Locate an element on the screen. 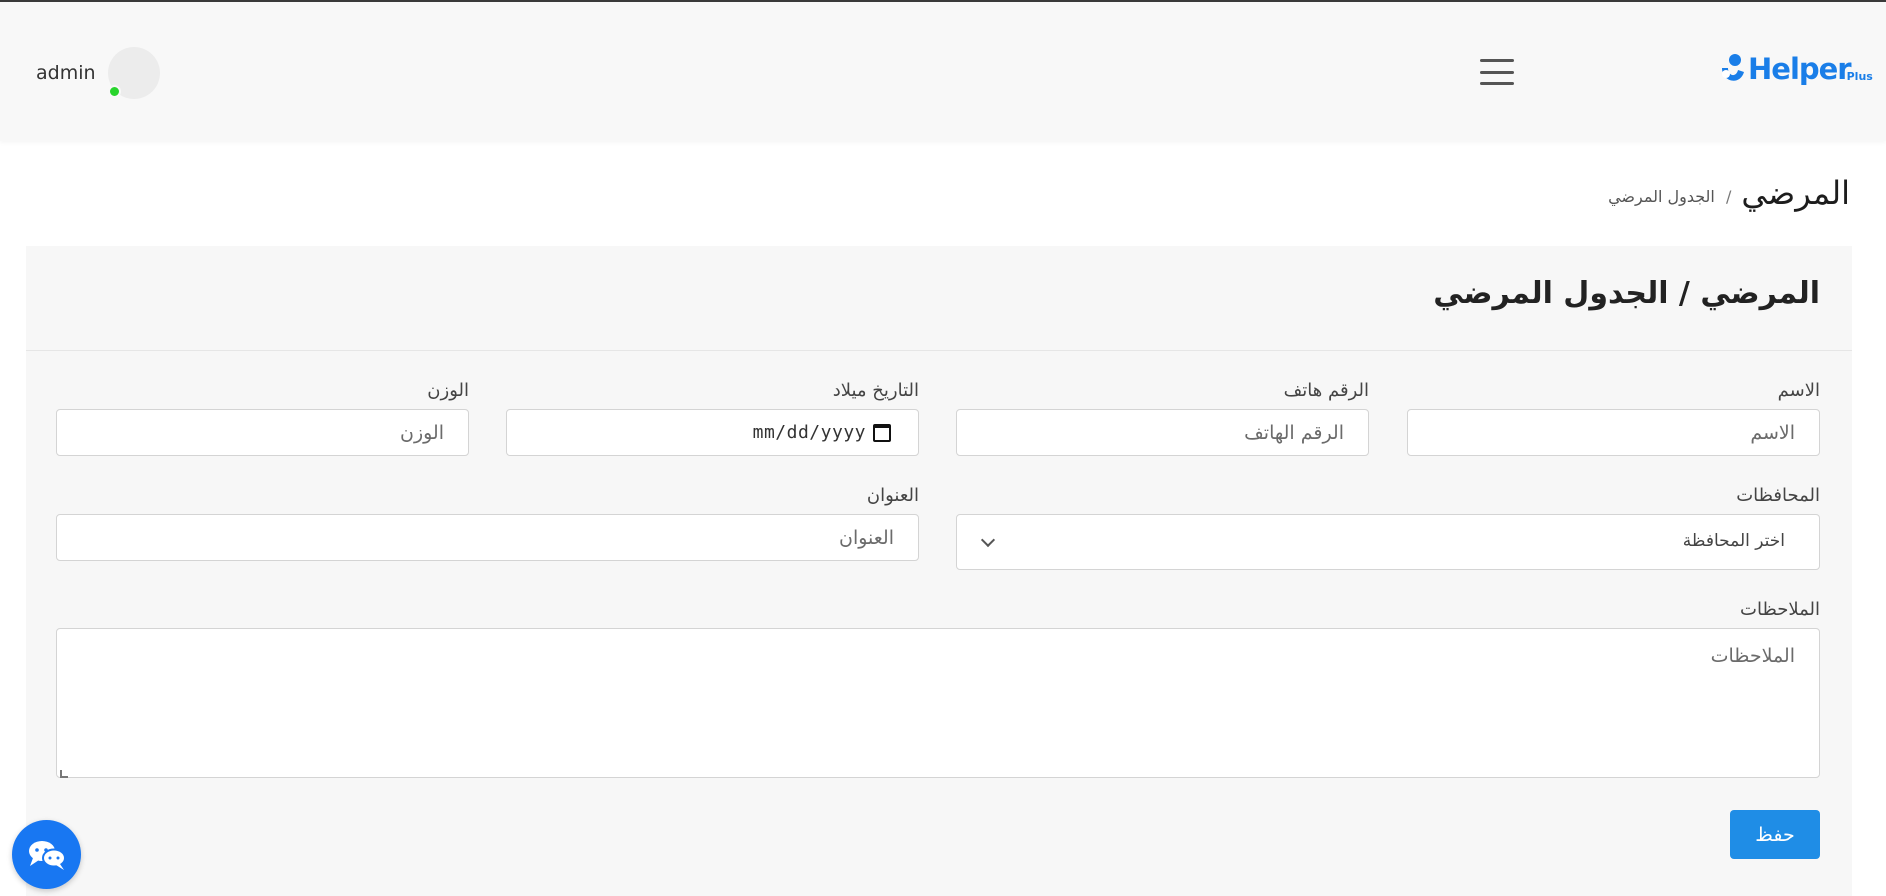 The width and height of the screenshot is (1886, 896). save-button: حفظ is located at coordinates (1775, 834).